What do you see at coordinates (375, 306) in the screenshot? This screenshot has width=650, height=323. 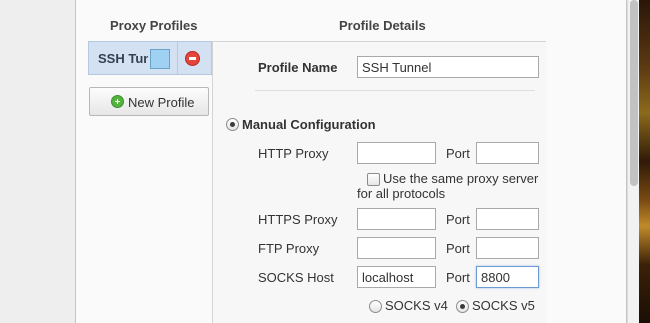 I see `socks-v4-radio` at bounding box center [375, 306].